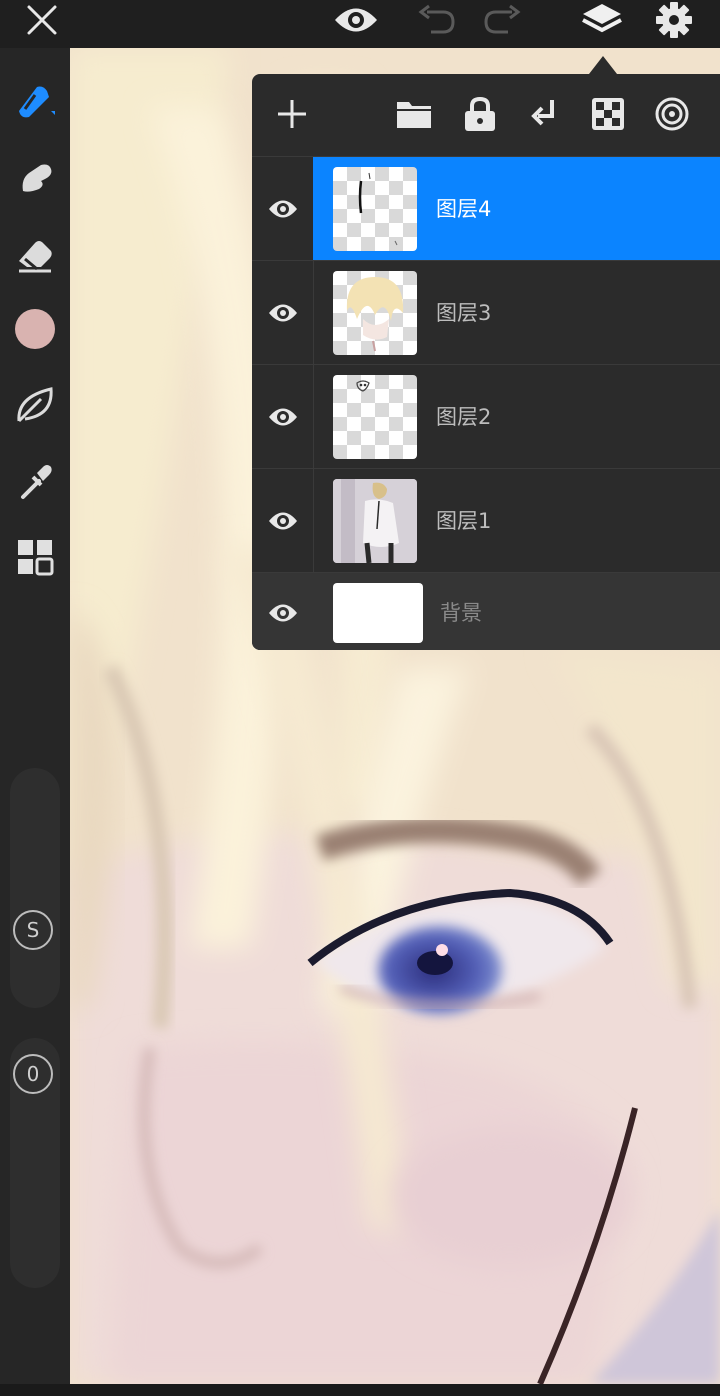 Image resolution: width=720 pixels, height=1396 pixels. I want to click on size-button: S, so click(33, 930).